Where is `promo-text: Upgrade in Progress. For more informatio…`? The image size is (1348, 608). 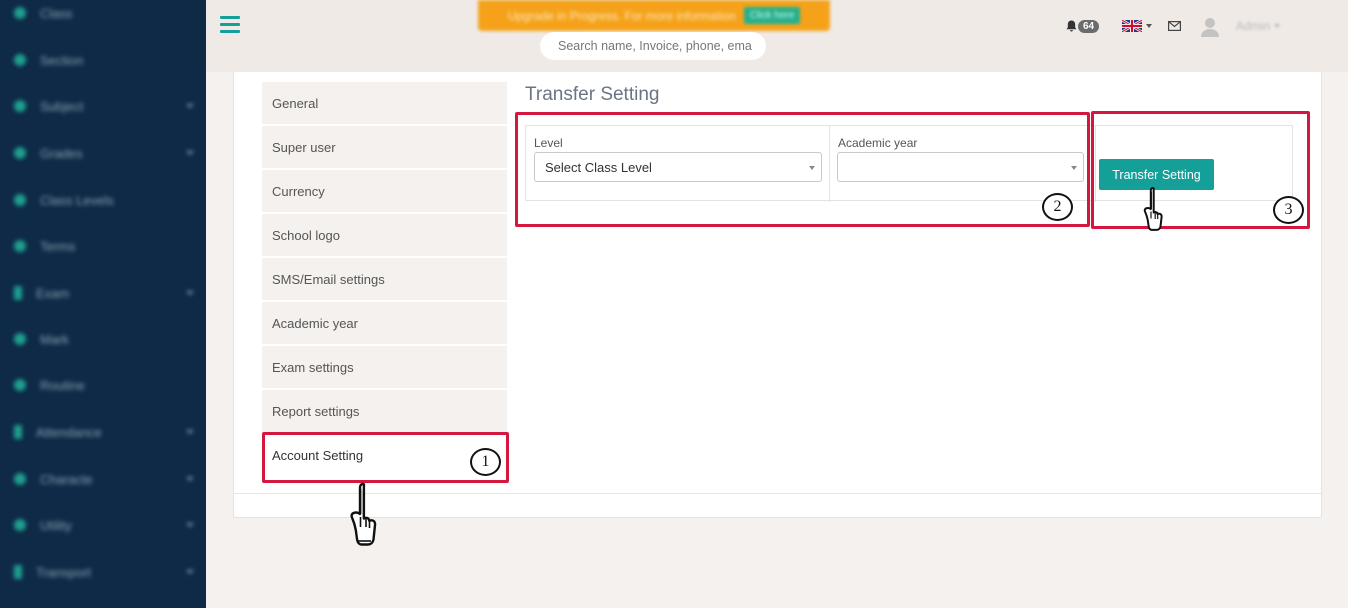
promo-text: Upgrade in Progress. For more informatio… is located at coordinates (621, 15).